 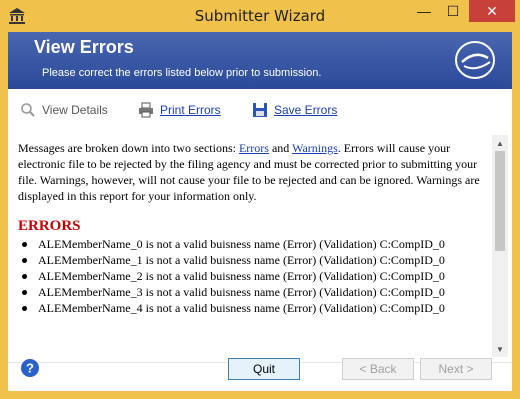 What do you see at coordinates (500, 349) in the screenshot?
I see `scroll-down-icon: ▼` at bounding box center [500, 349].